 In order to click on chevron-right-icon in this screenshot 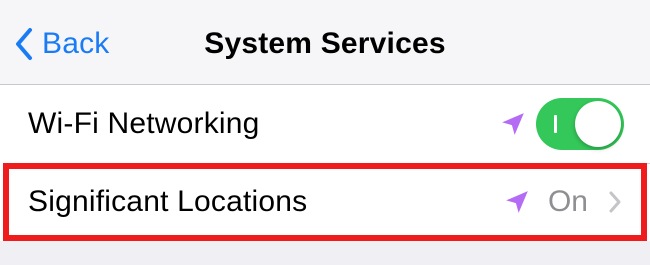, I will do `click(615, 202)`.